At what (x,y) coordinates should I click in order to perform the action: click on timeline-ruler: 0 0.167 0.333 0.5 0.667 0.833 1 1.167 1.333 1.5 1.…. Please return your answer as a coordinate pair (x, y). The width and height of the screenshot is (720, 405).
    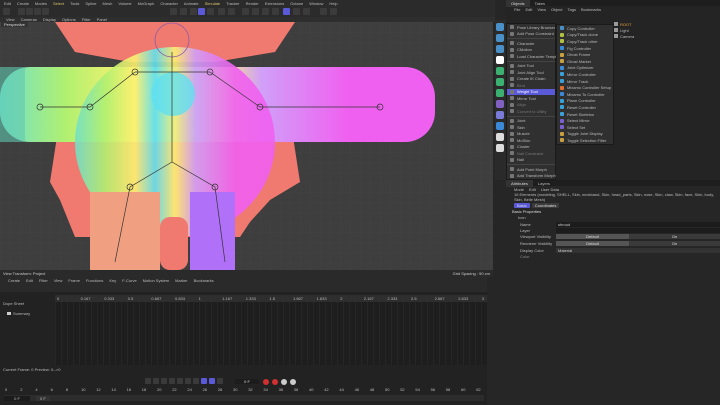
    Looking at the image, I should click on (271, 298).